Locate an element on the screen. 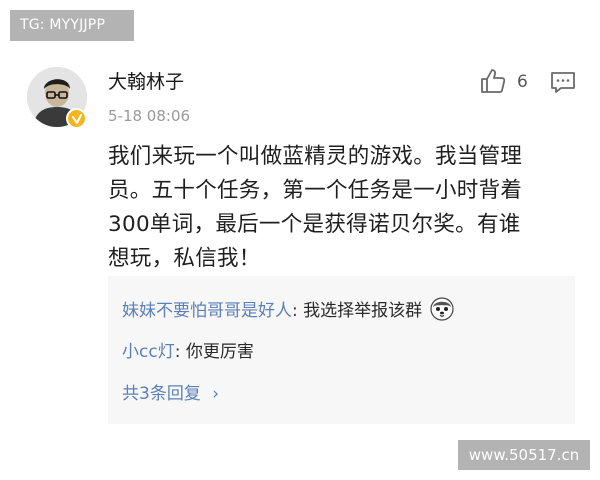 The width and height of the screenshot is (600, 480). post-text-line: 300单词，最后一个是获得诺贝尔奖。有谁 is located at coordinates (314, 224).